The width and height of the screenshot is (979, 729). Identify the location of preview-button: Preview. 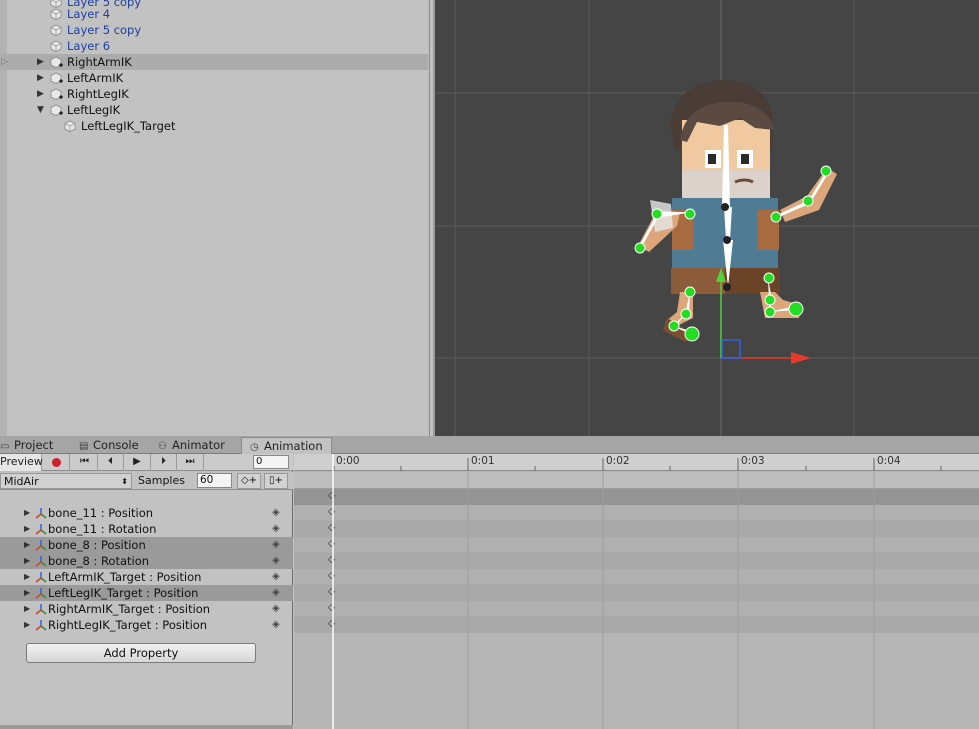
(21, 462).